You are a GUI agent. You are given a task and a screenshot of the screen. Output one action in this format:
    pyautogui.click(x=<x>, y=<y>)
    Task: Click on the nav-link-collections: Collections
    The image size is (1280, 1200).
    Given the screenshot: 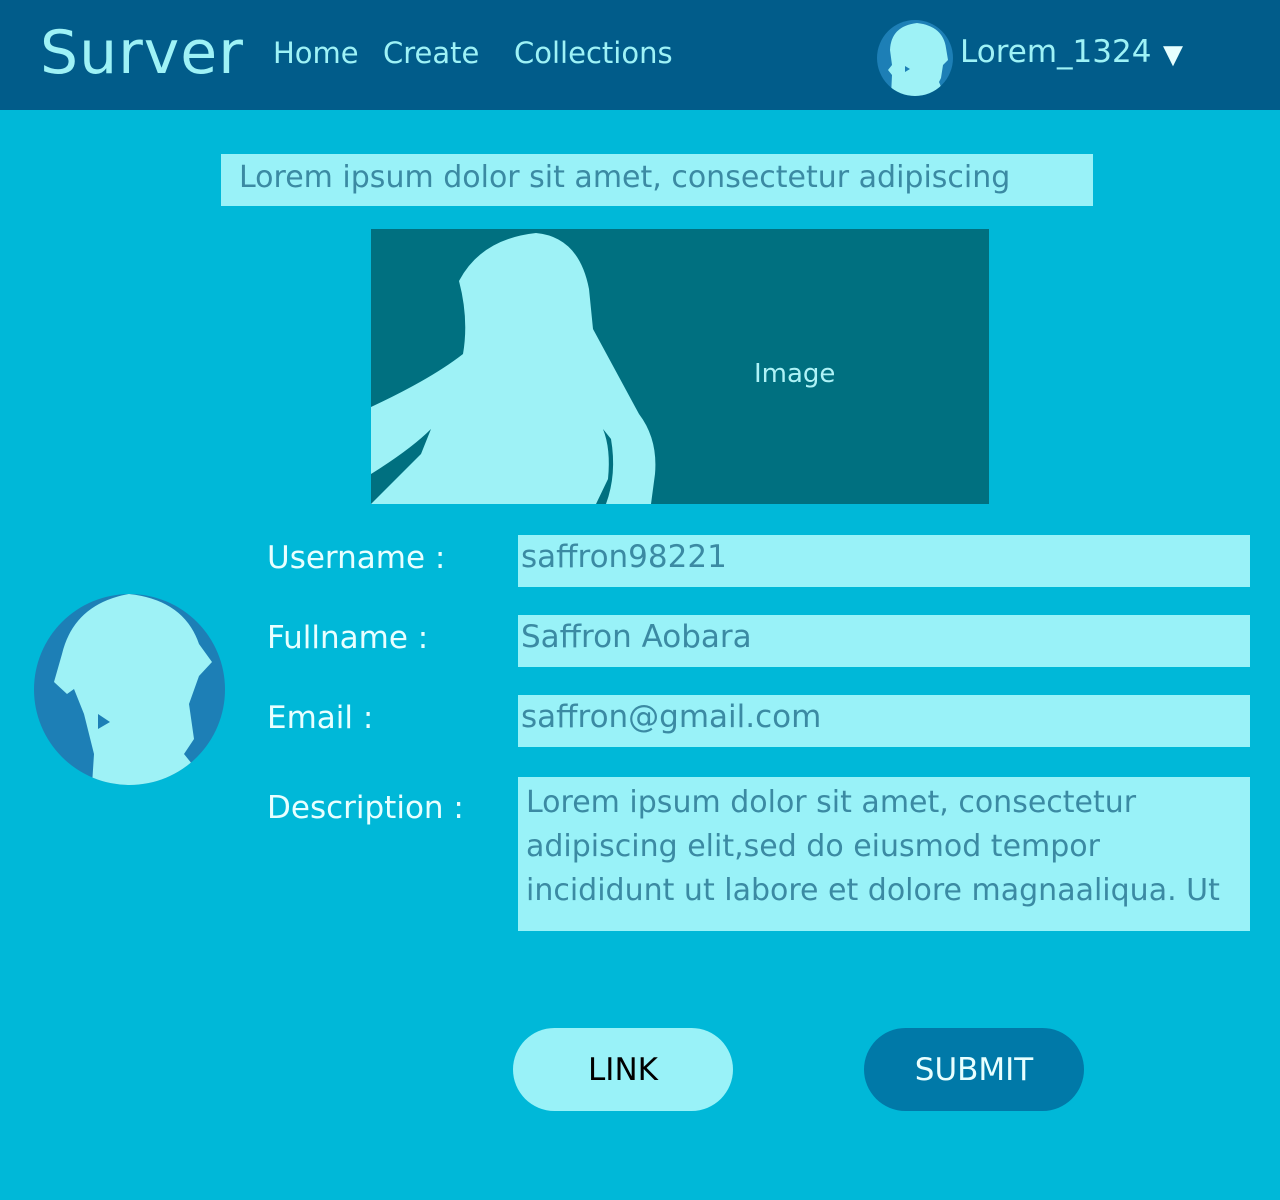 What is the action you would take?
    pyautogui.click(x=593, y=53)
    